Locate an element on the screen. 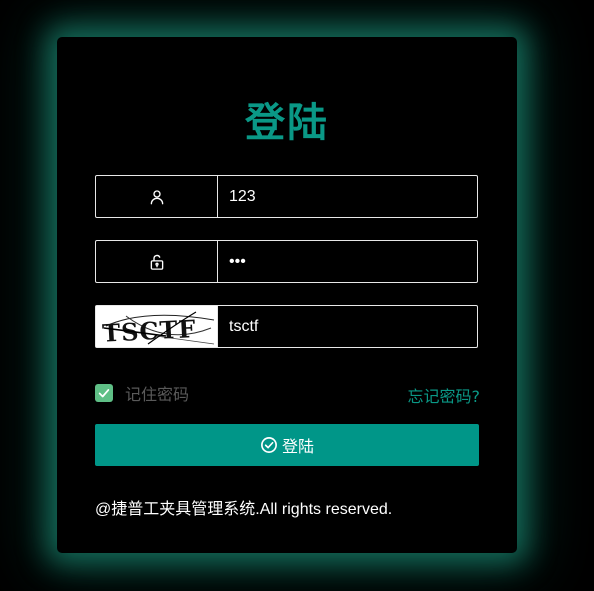  login-button: 登陆 is located at coordinates (287, 445).